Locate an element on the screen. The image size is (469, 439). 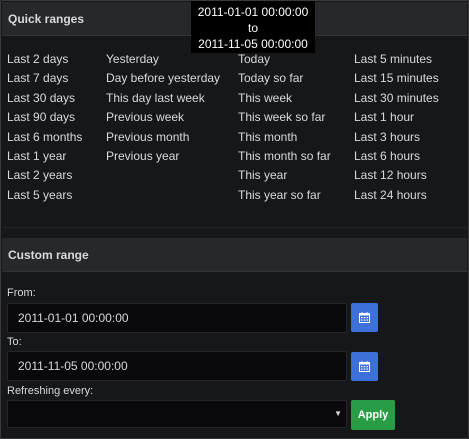
to-calendar-button is located at coordinates (364, 366).